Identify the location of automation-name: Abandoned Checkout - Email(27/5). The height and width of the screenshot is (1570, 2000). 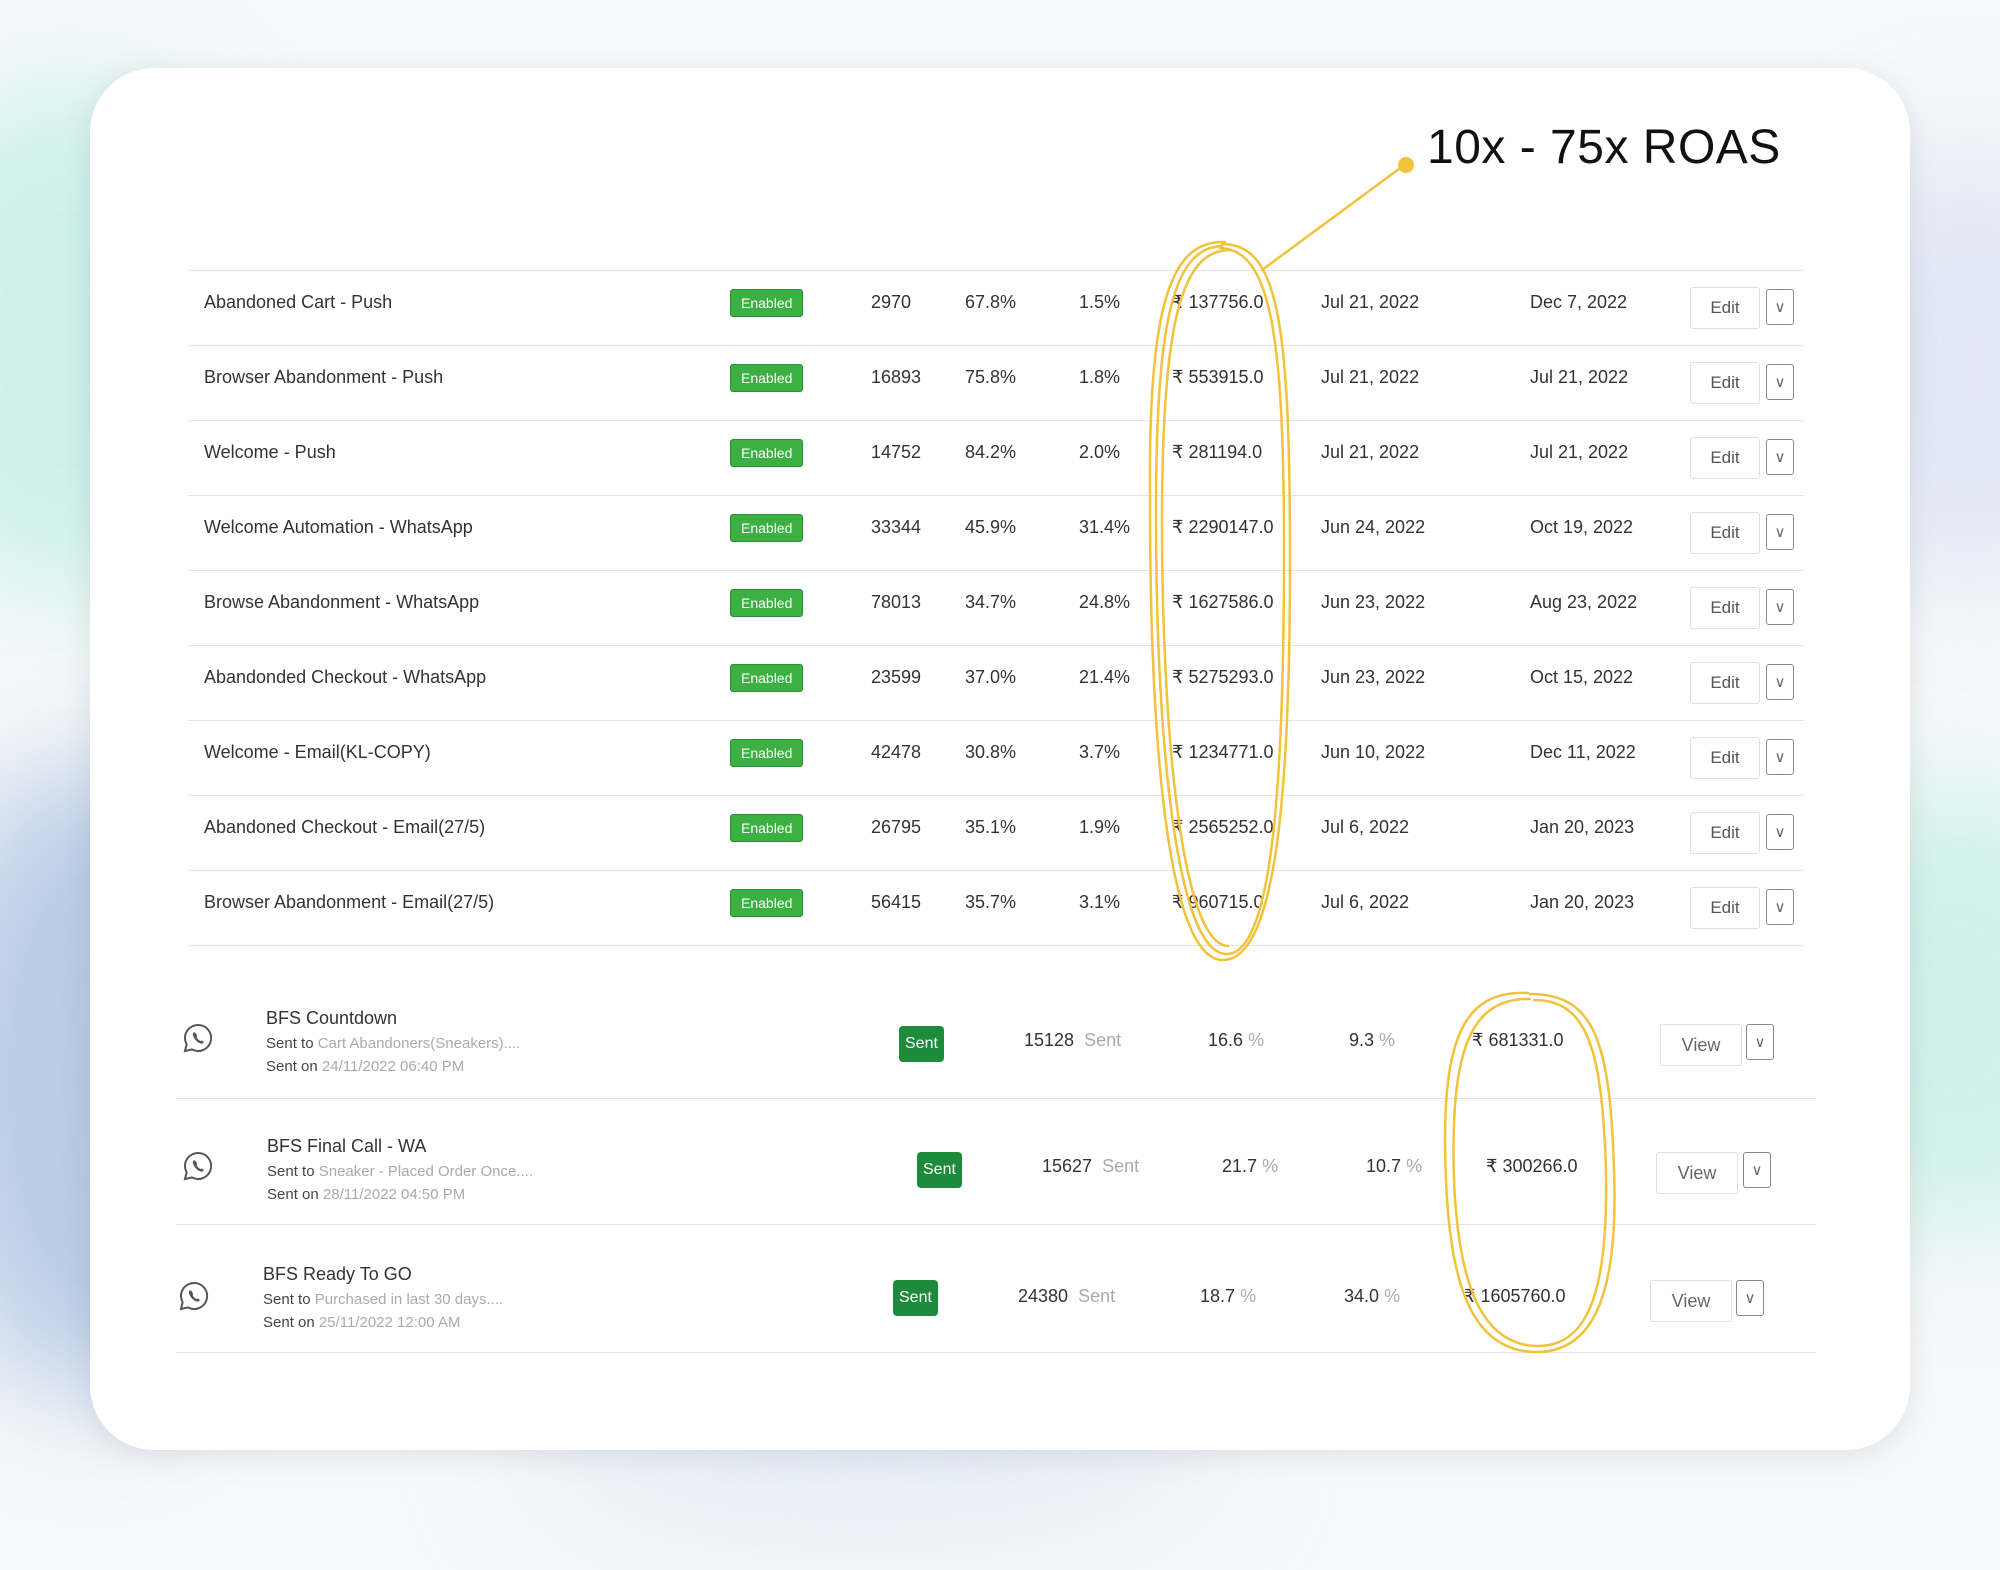
(345, 827).